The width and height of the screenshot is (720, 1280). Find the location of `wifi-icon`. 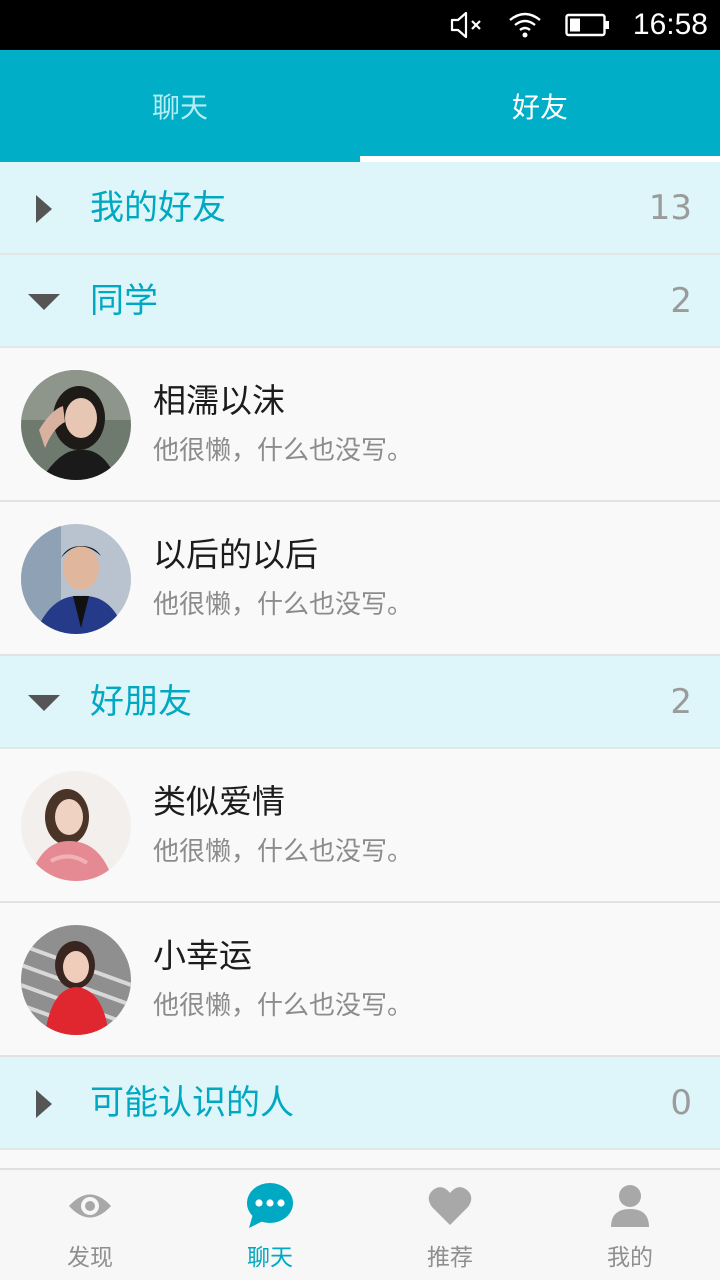

wifi-icon is located at coordinates (525, 25).